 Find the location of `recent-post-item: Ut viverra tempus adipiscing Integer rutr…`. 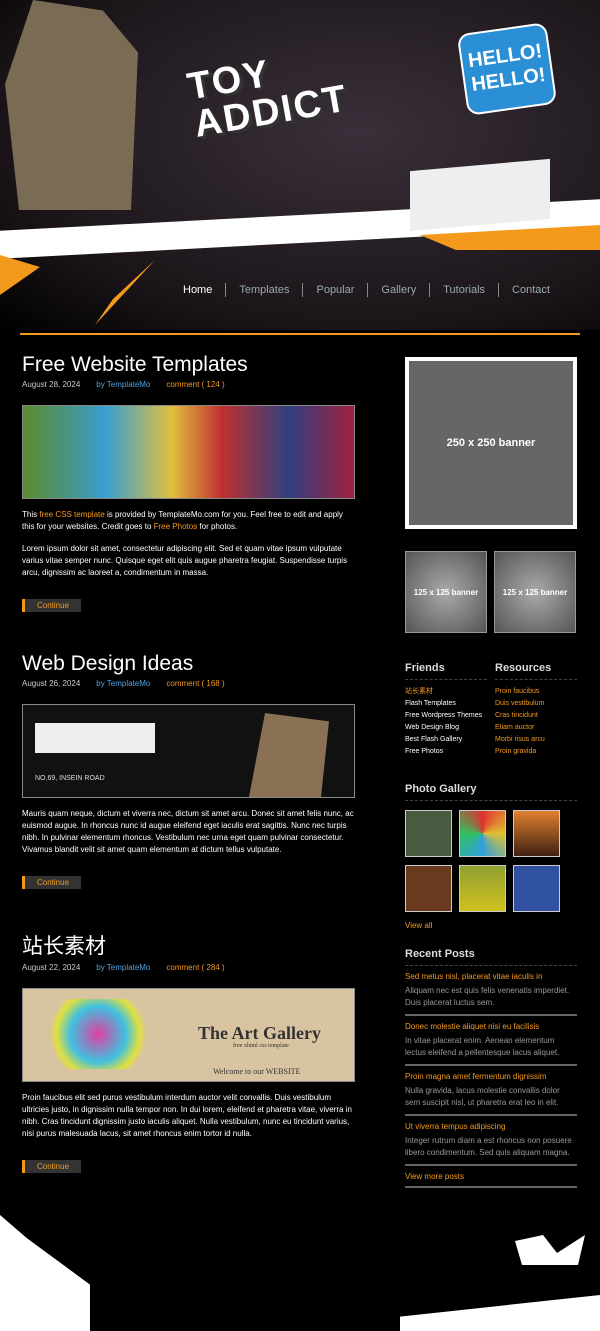

recent-post-item: Ut viverra tempus adipiscing Integer rutr… is located at coordinates (491, 1141).